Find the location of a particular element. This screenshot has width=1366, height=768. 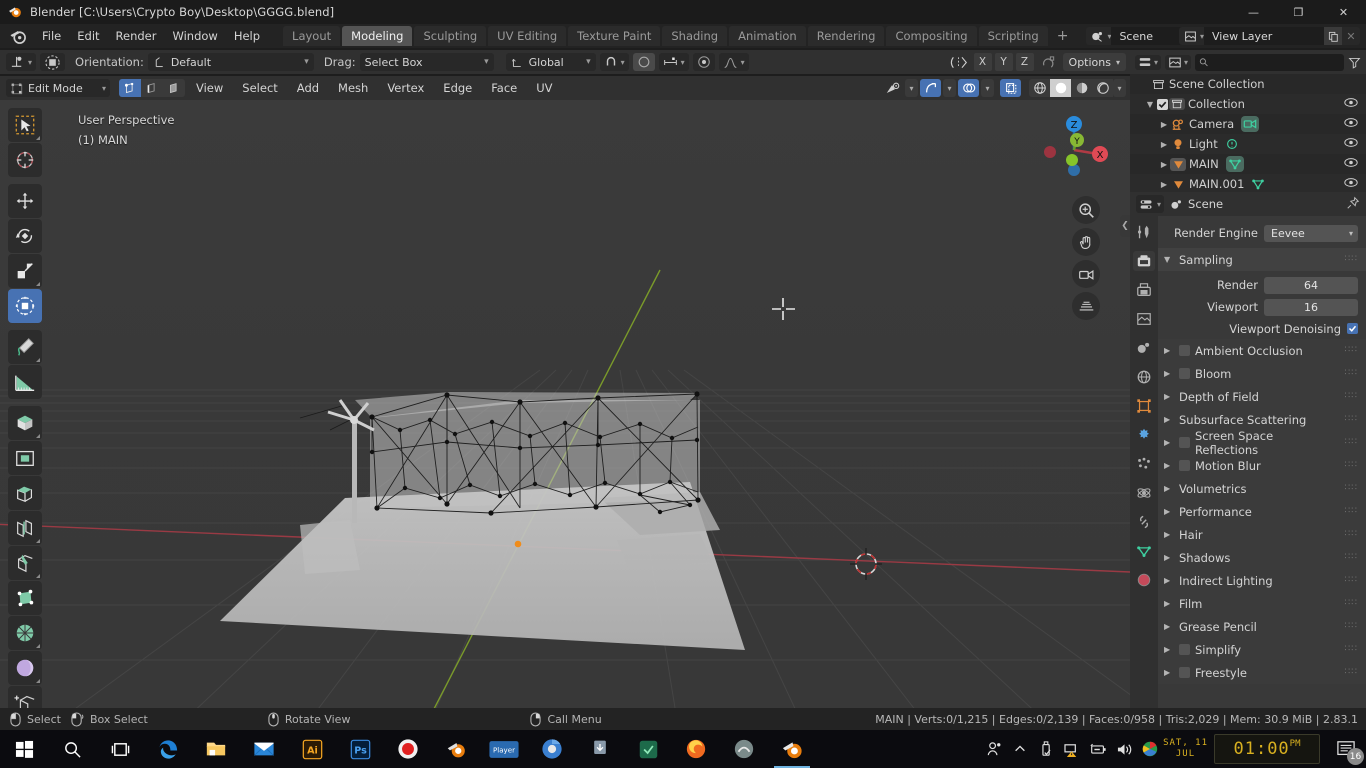

outliner-row-main-001: ▶ MAIN.001 is located at coordinates (1248, 184).